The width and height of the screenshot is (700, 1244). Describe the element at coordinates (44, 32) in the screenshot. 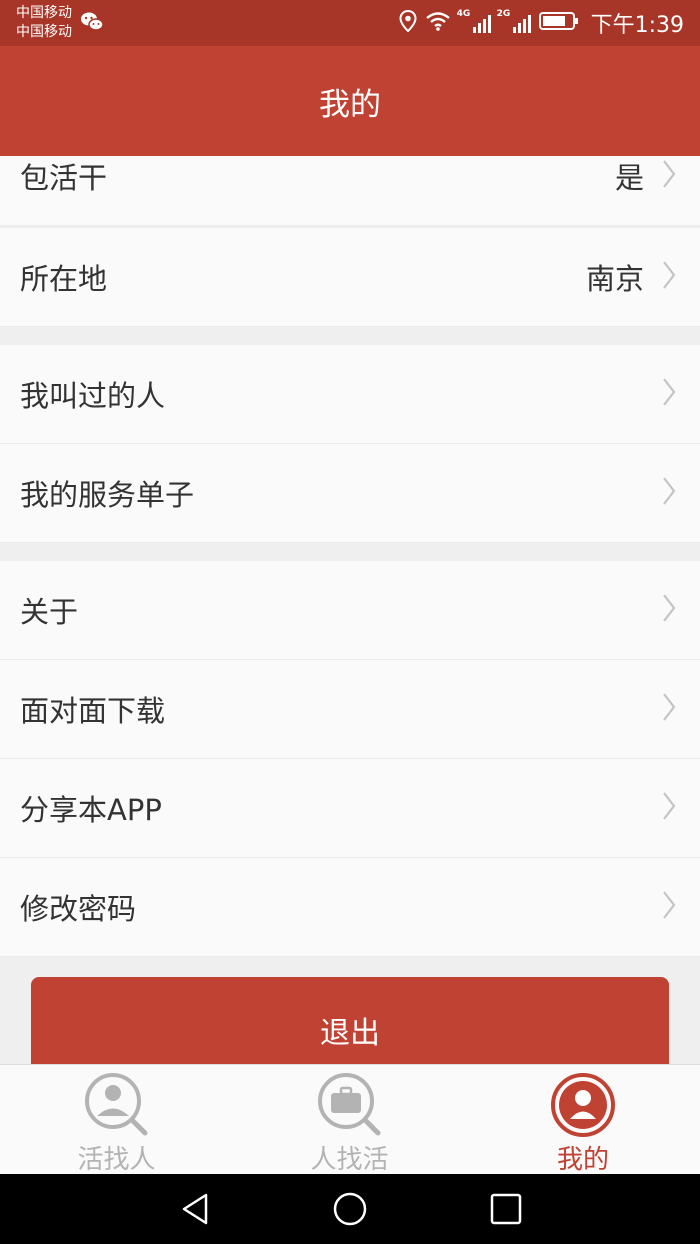

I see `carrier-2: 中国移动` at that location.